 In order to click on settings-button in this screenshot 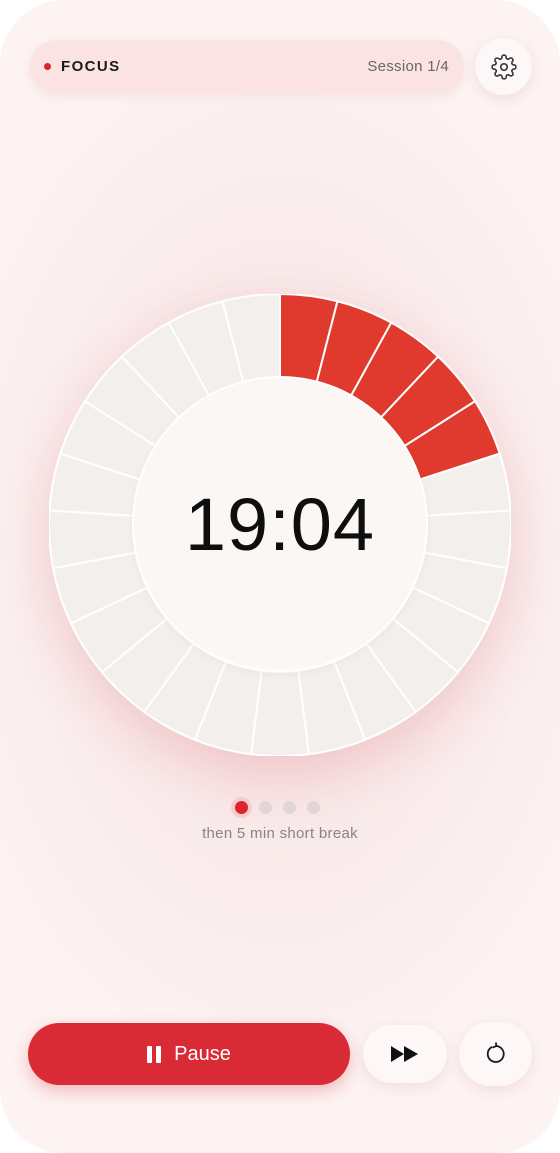, I will do `click(503, 66)`.